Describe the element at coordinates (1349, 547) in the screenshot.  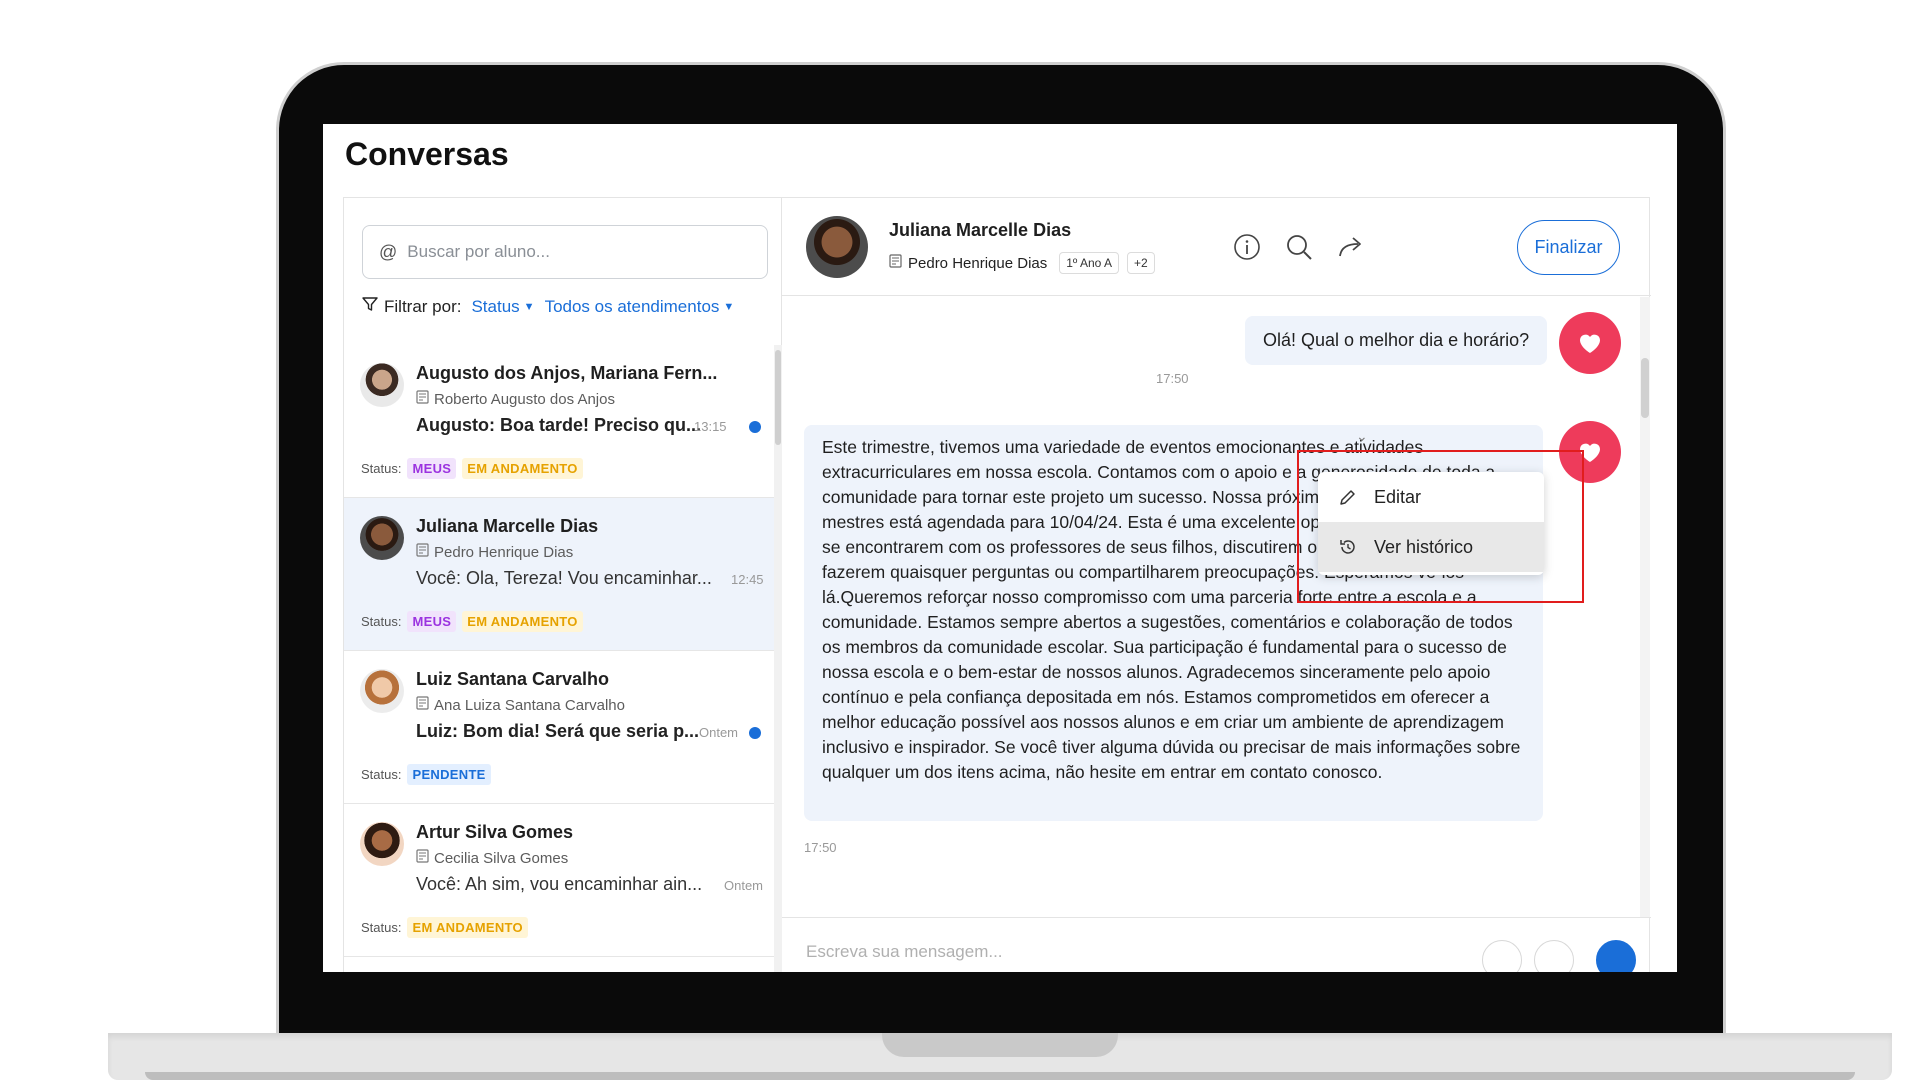
I see `history-icon` at that location.